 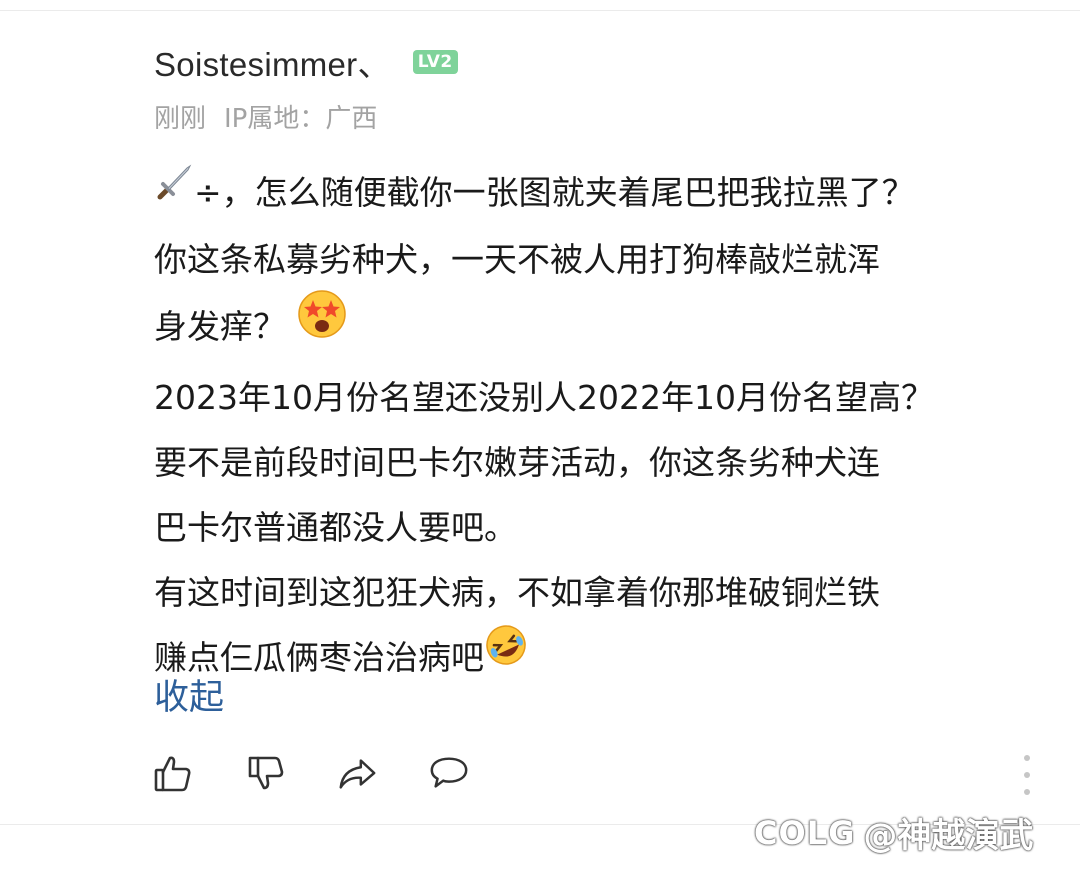 I want to click on comment-header: Soistesimmer、 LV2, so click(x=306, y=62).